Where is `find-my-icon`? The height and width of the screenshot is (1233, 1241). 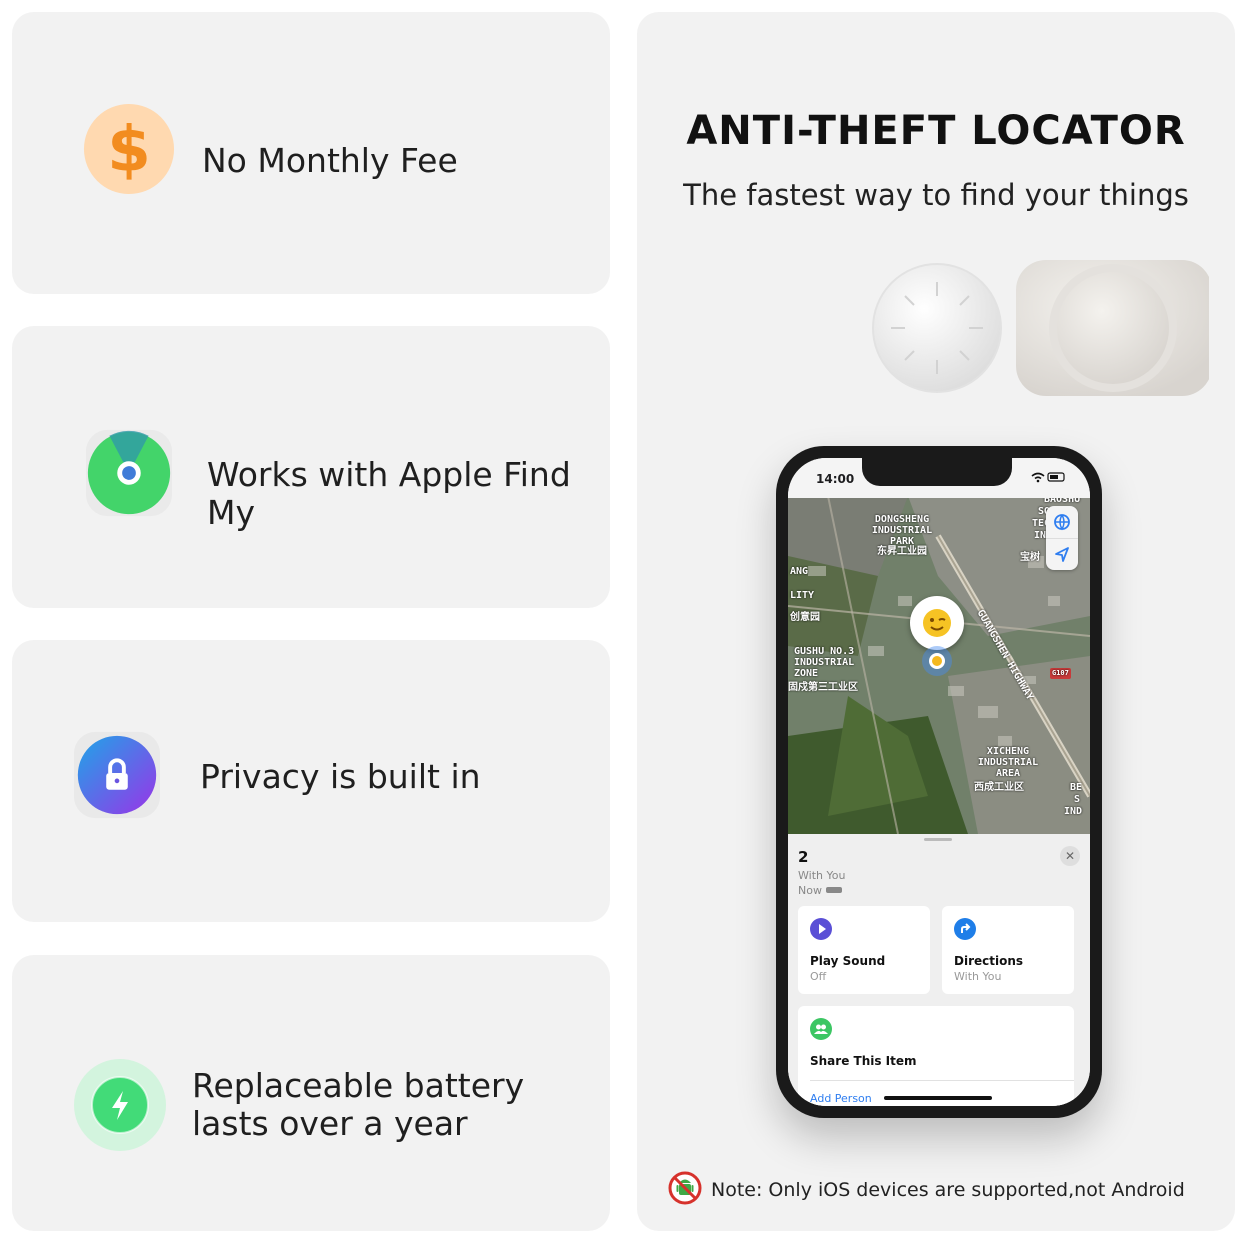
find-my-icon is located at coordinates (129, 473).